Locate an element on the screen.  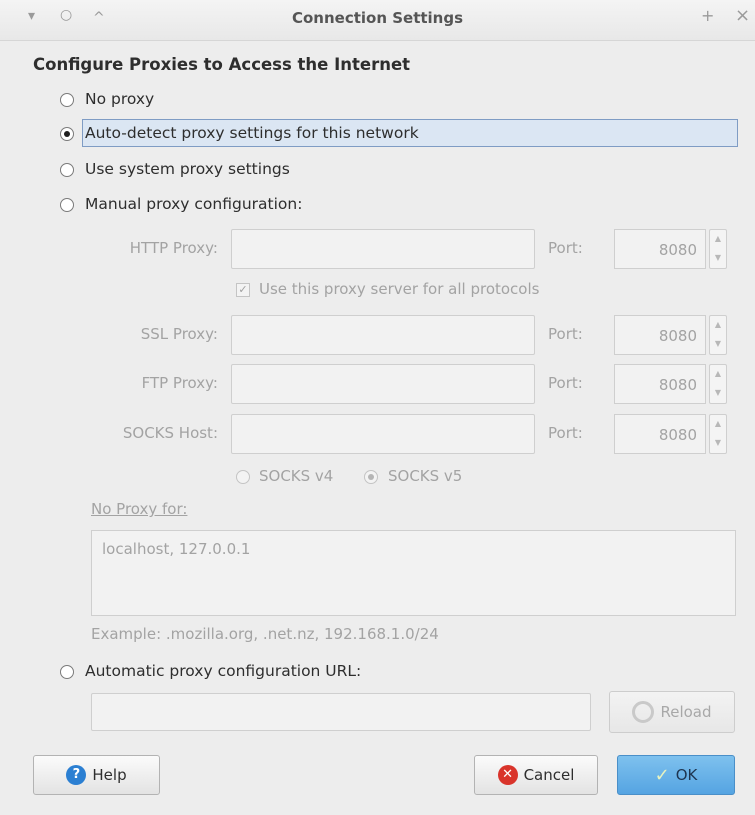
no-proxy-for-label: No Proxy for: is located at coordinates (139, 509).